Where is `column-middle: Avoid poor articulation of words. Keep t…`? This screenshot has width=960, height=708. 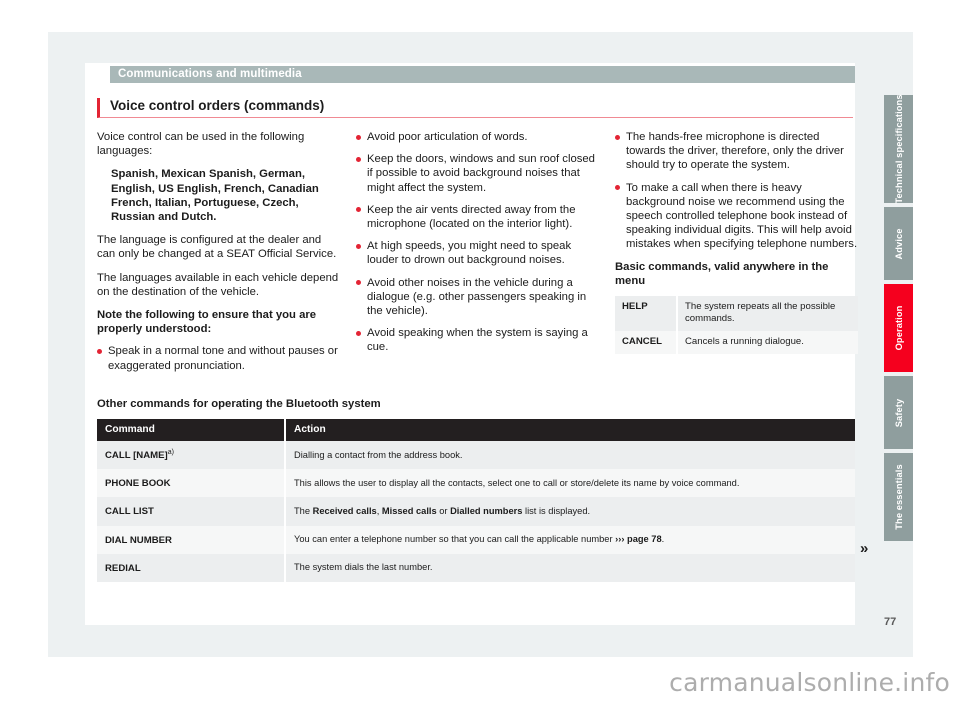
column-middle: Avoid poor articulation of words. Keep t… is located at coordinates (477, 255).